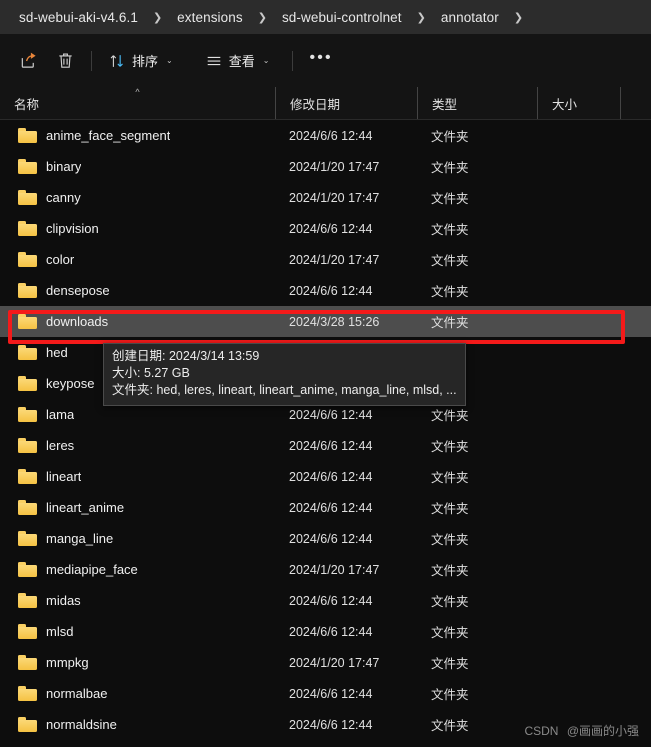 The image size is (651, 747). What do you see at coordinates (325, 600) in the screenshot?
I see `file-row: midas 2024/6/6 12:44 文件夹` at bounding box center [325, 600].